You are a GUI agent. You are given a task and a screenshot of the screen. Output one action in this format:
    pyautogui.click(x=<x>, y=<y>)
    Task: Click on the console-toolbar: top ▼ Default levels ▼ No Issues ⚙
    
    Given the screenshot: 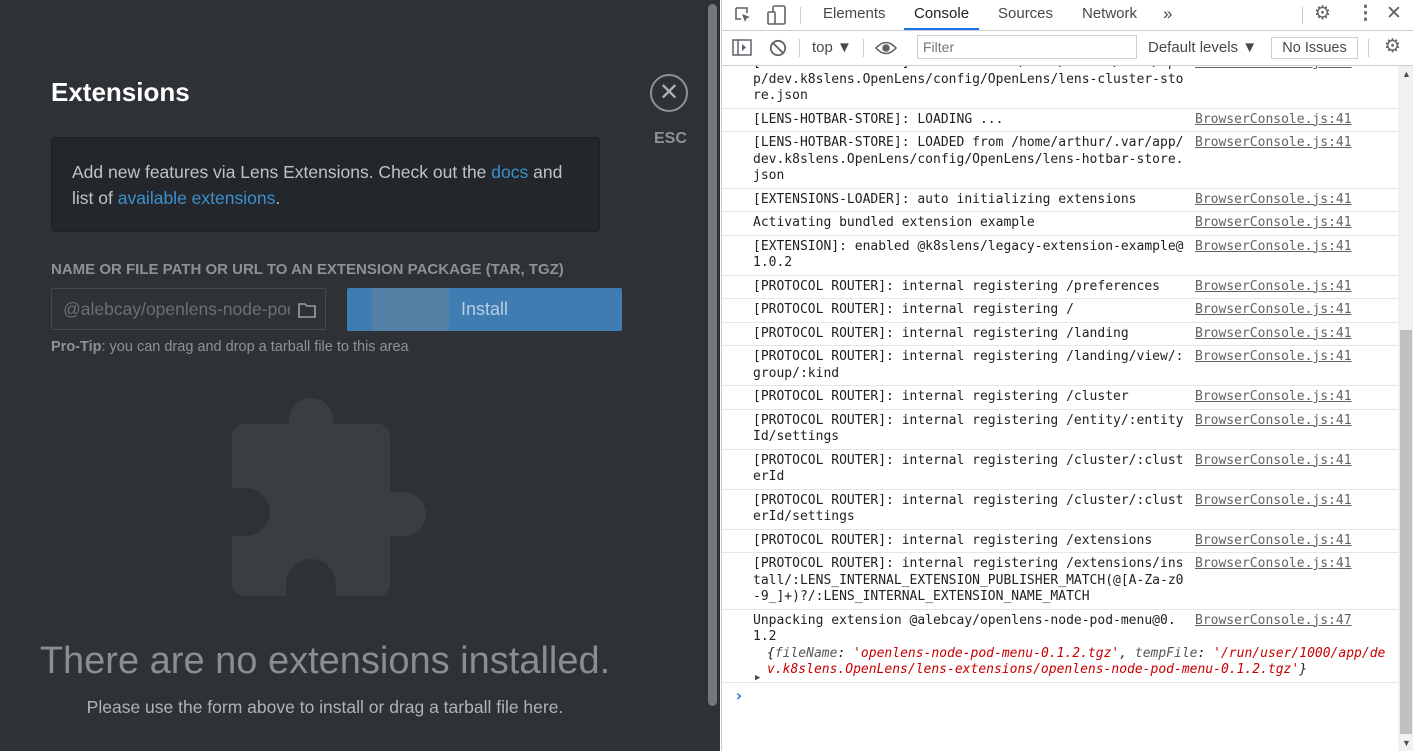 What is the action you would take?
    pyautogui.click(x=1067, y=48)
    